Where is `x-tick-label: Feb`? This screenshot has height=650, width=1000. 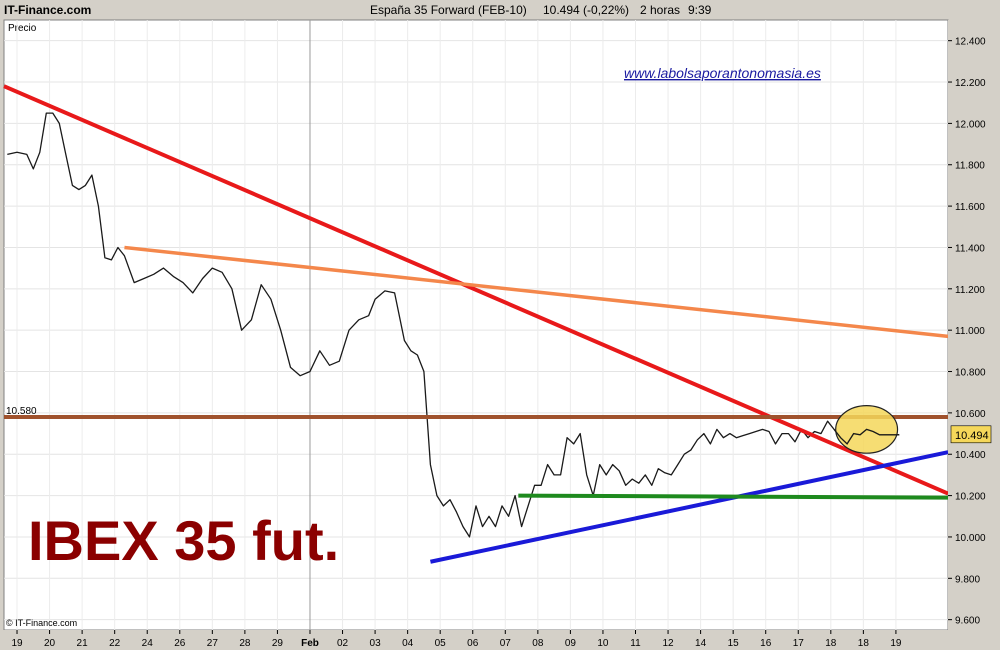
x-tick-label: Feb is located at coordinates (310, 643).